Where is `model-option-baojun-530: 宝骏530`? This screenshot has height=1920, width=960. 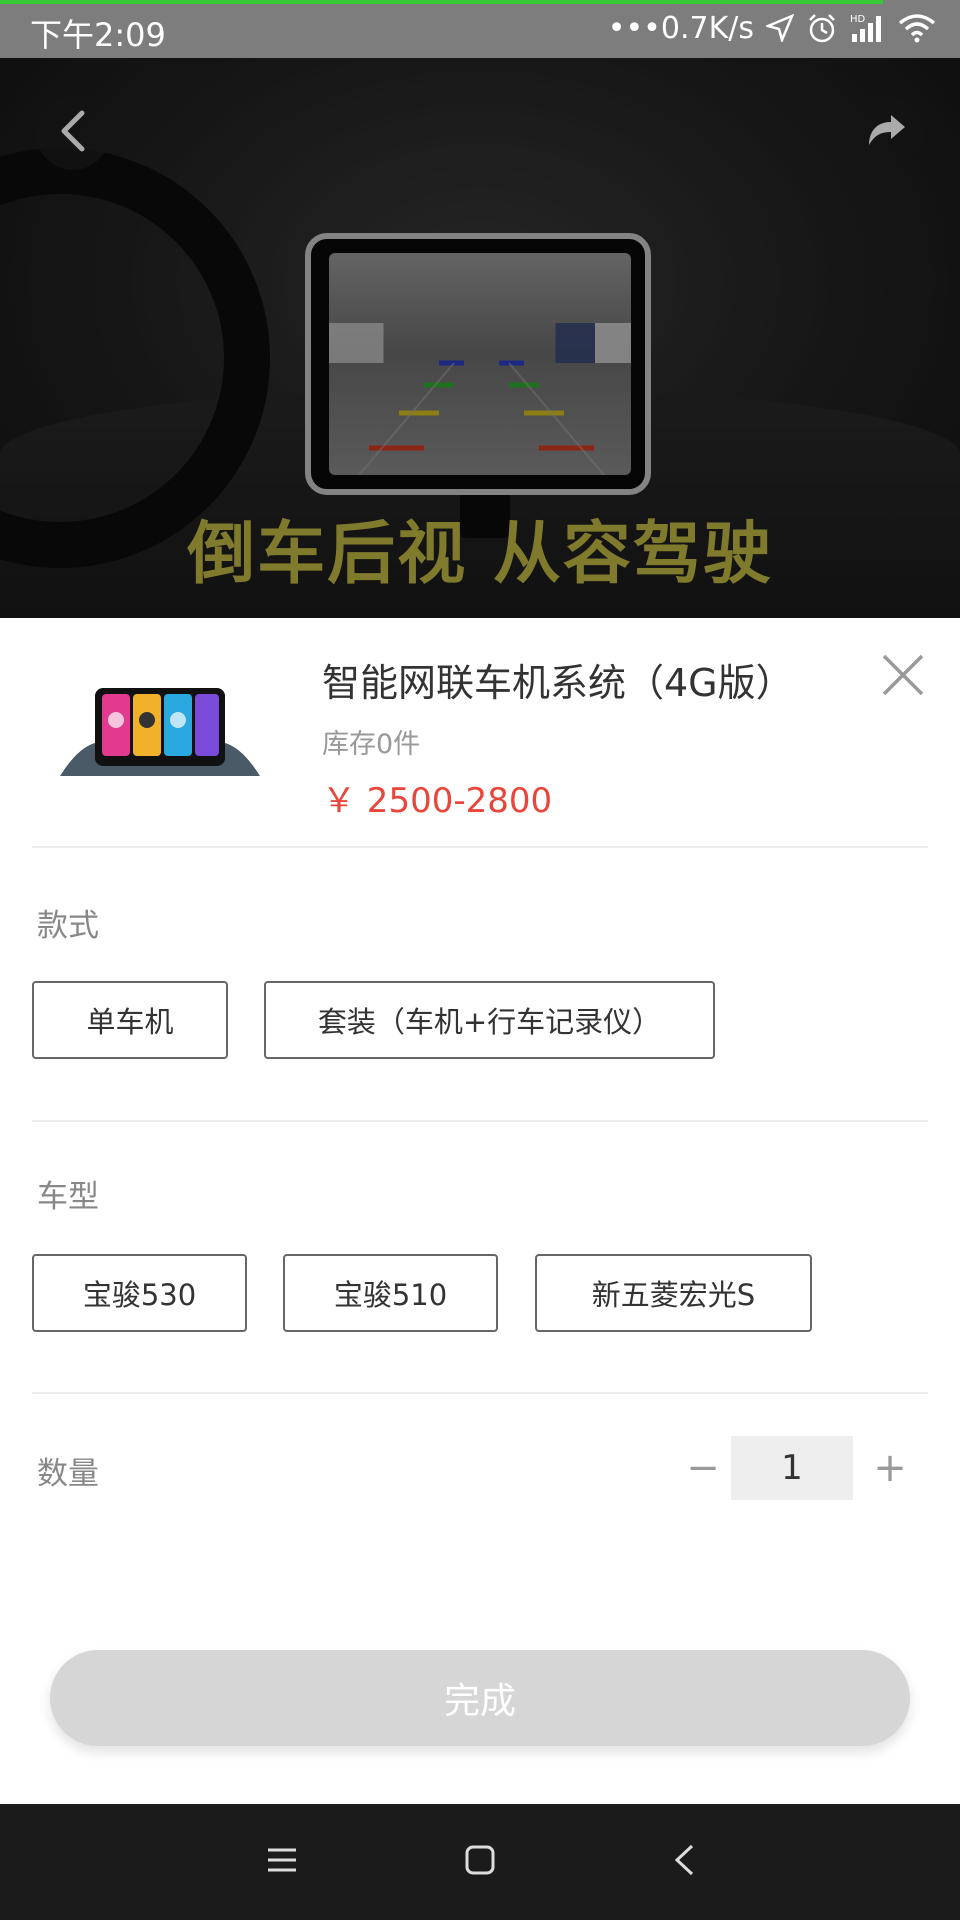 model-option-baojun-530: 宝骏530 is located at coordinates (139, 1293).